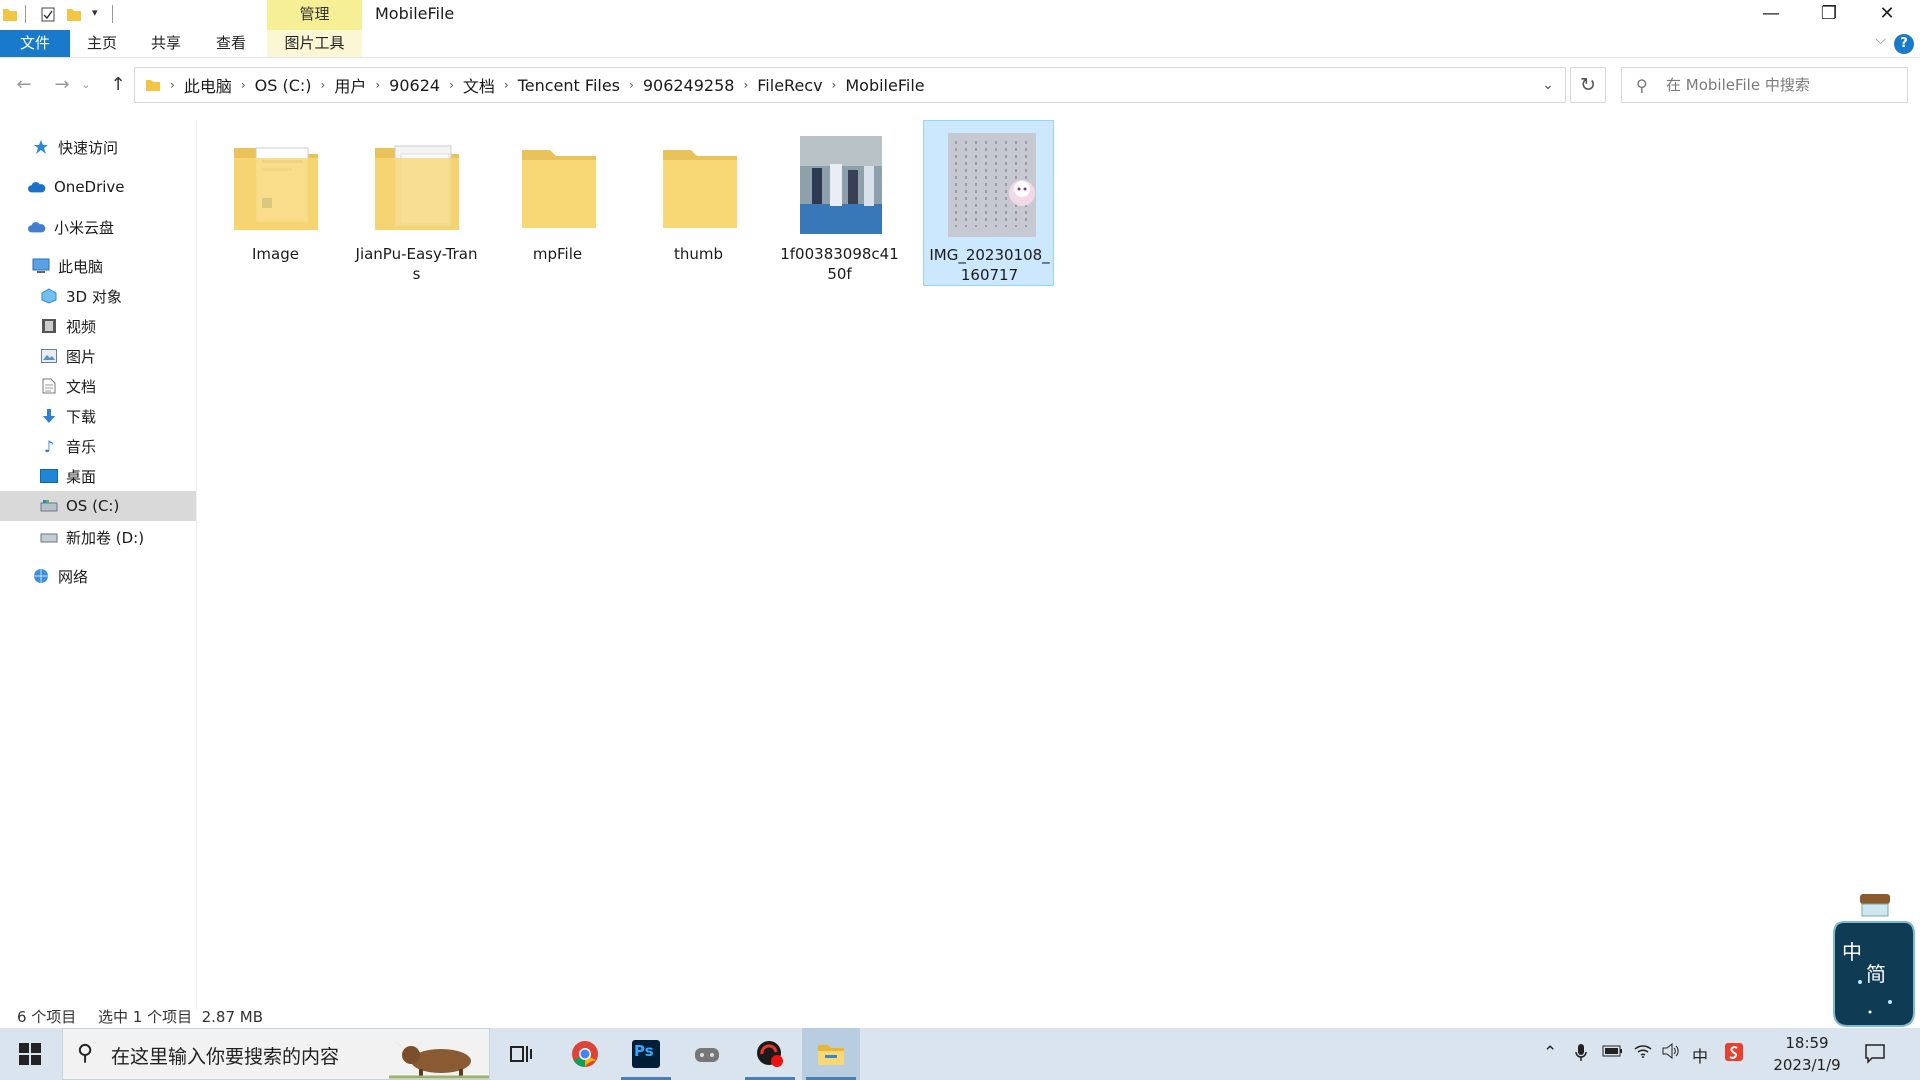  Describe the element at coordinates (414, 85) in the screenshot. I see `breadcrumb-user: 90624` at that location.